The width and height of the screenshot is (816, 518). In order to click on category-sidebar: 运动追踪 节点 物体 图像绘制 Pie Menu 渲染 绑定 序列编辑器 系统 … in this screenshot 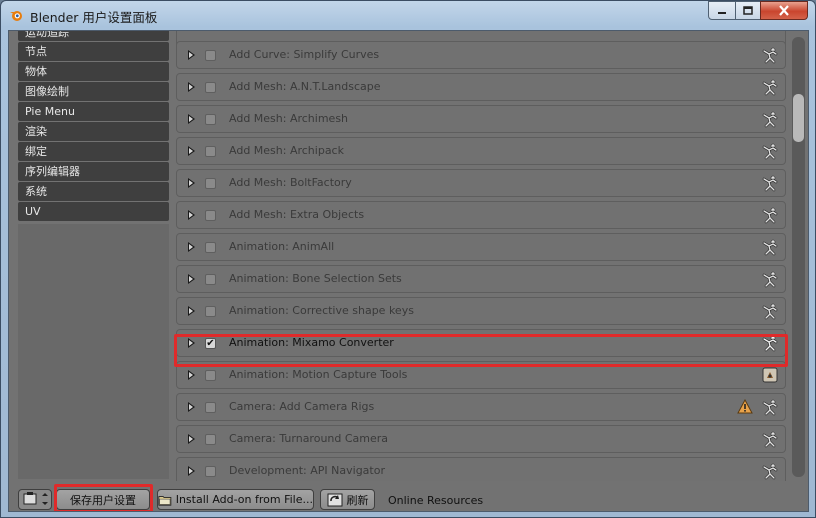, I will do `click(93, 126)`.